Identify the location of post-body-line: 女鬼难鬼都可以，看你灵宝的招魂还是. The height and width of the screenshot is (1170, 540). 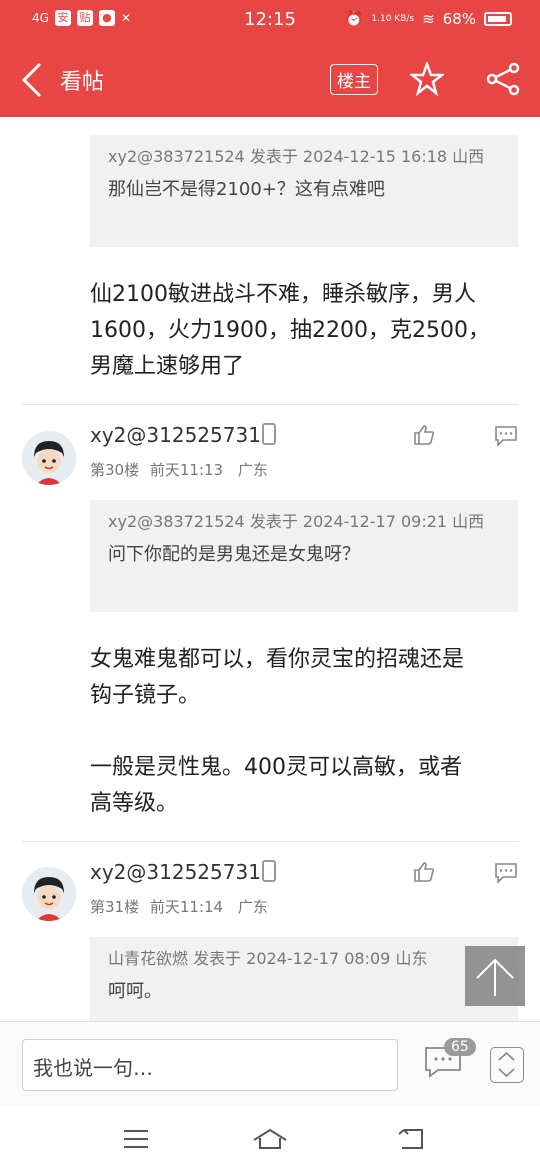
(277, 659).